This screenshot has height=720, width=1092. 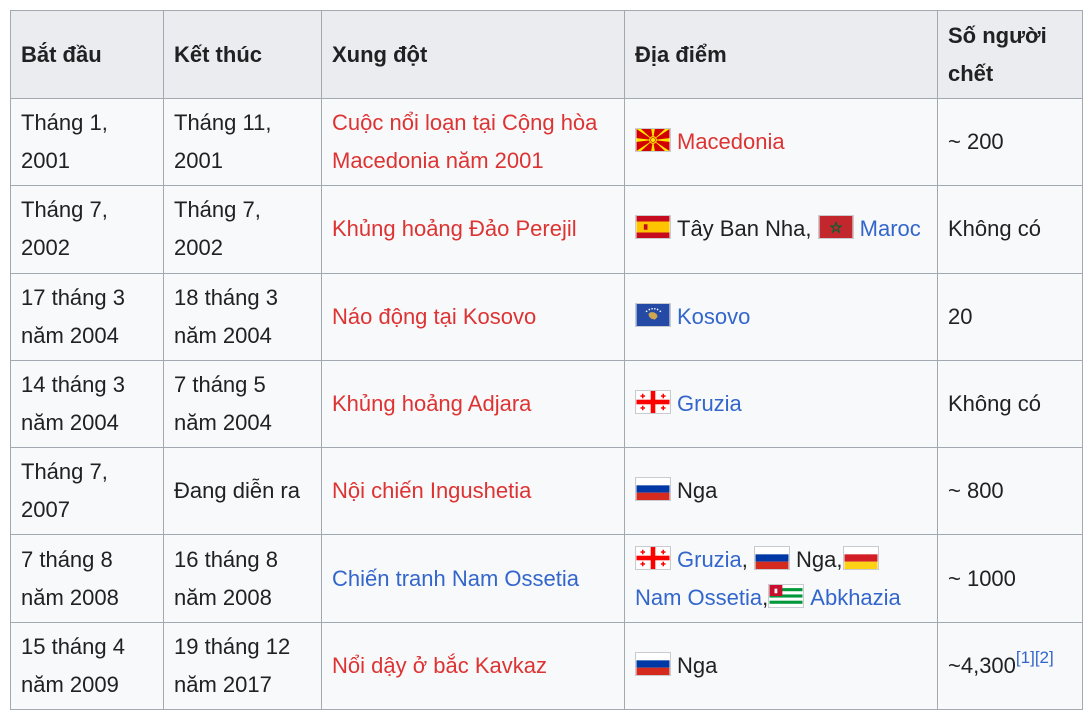 I want to click on header-location: Địa điểm, so click(x=781, y=54).